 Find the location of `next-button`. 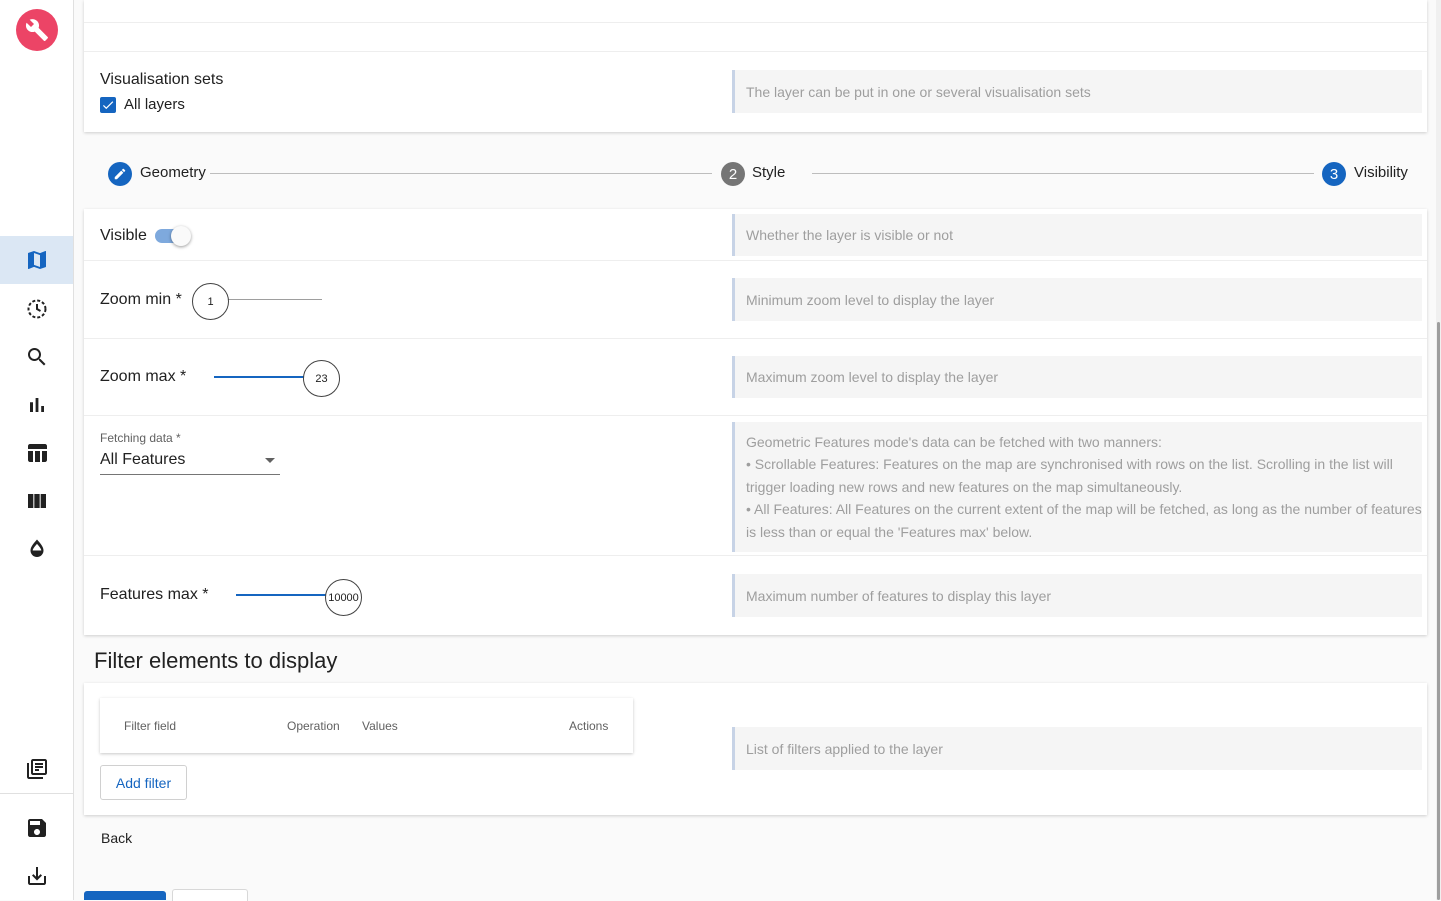

next-button is located at coordinates (125, 895).